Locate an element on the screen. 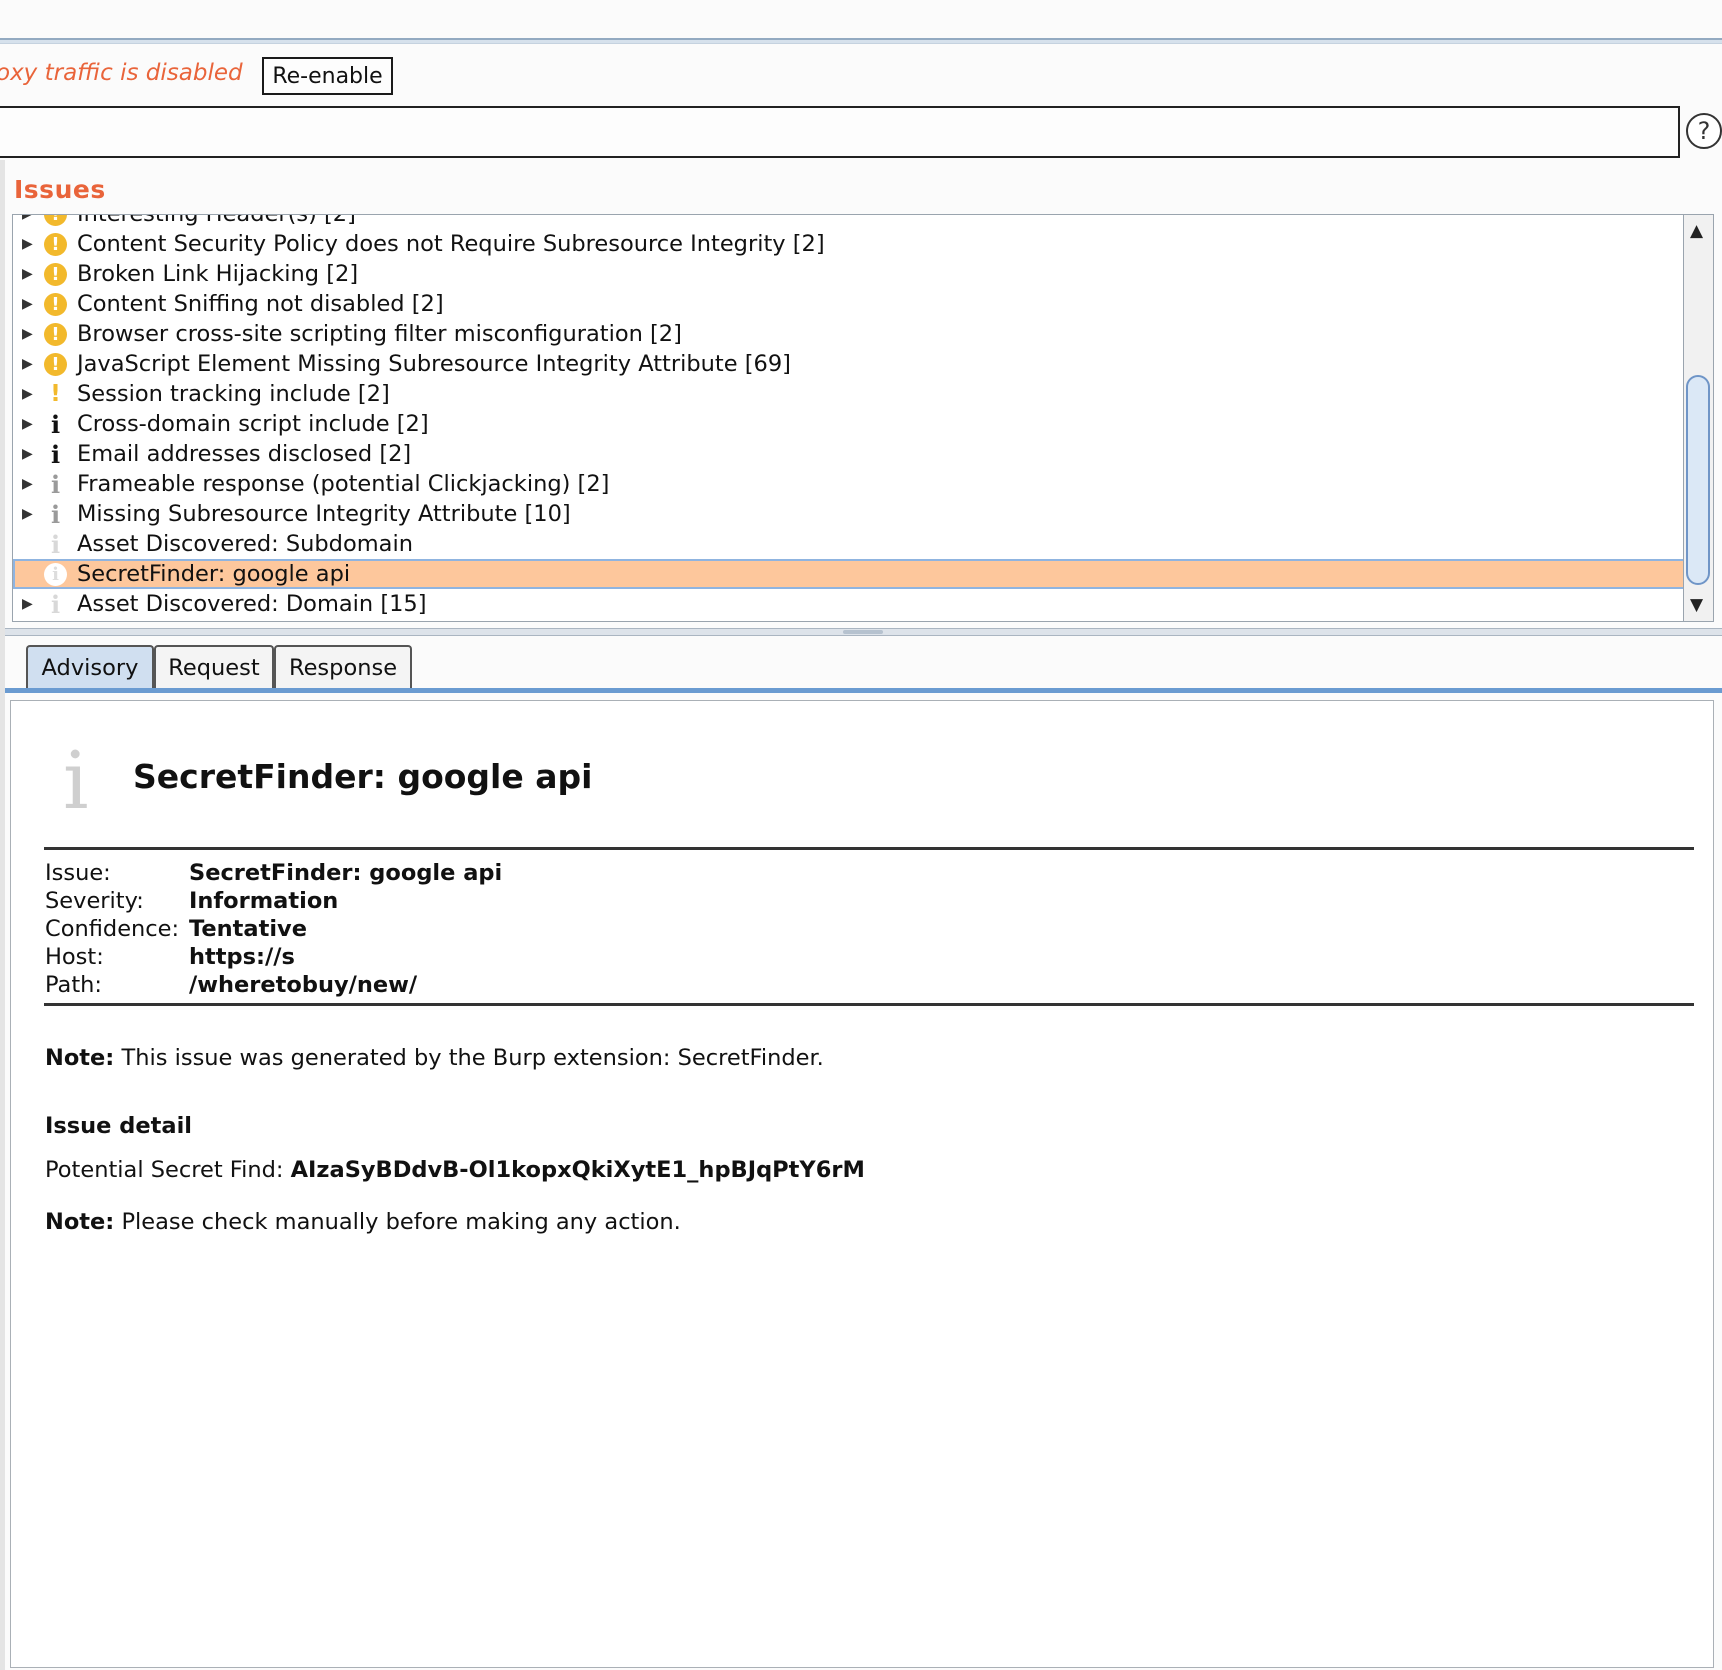 This screenshot has width=1722, height=1670. secret-label: Potential Secret Find: is located at coordinates (168, 1170).